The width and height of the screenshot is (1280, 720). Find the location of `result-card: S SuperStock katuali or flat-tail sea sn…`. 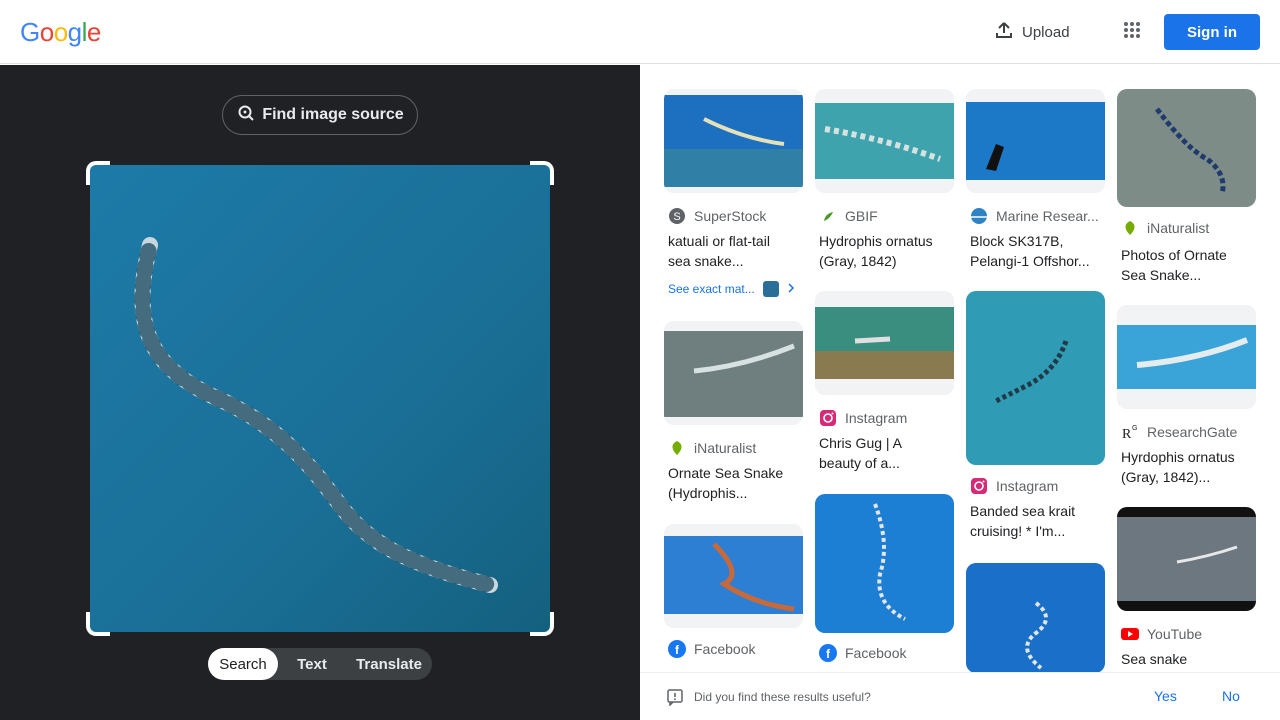

result-card: S SuperStock katuali or flat-tail sea sn… is located at coordinates (733, 196).